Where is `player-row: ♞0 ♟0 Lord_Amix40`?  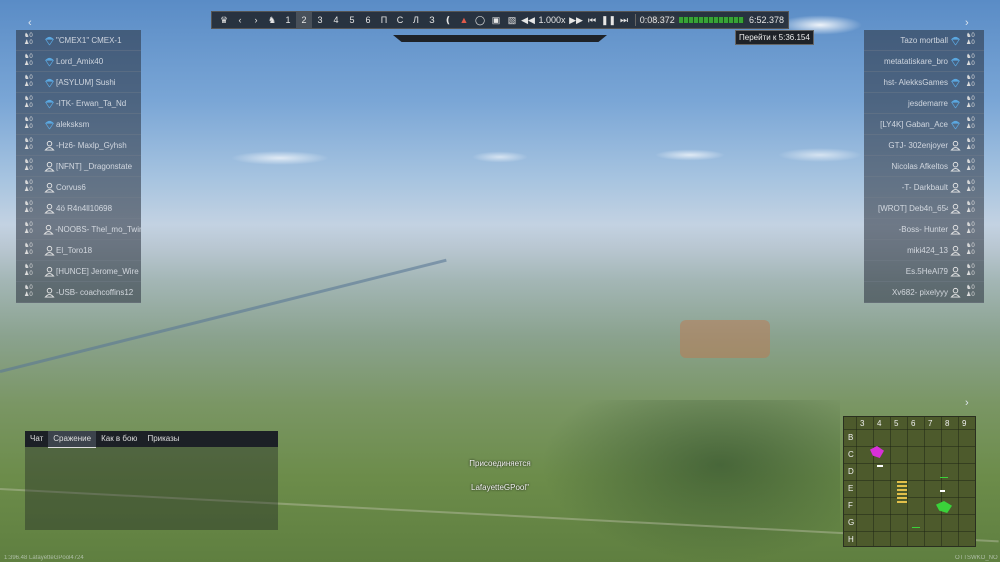
player-row: ♞0 ♟0 Lord_Amix40 is located at coordinates (78, 61).